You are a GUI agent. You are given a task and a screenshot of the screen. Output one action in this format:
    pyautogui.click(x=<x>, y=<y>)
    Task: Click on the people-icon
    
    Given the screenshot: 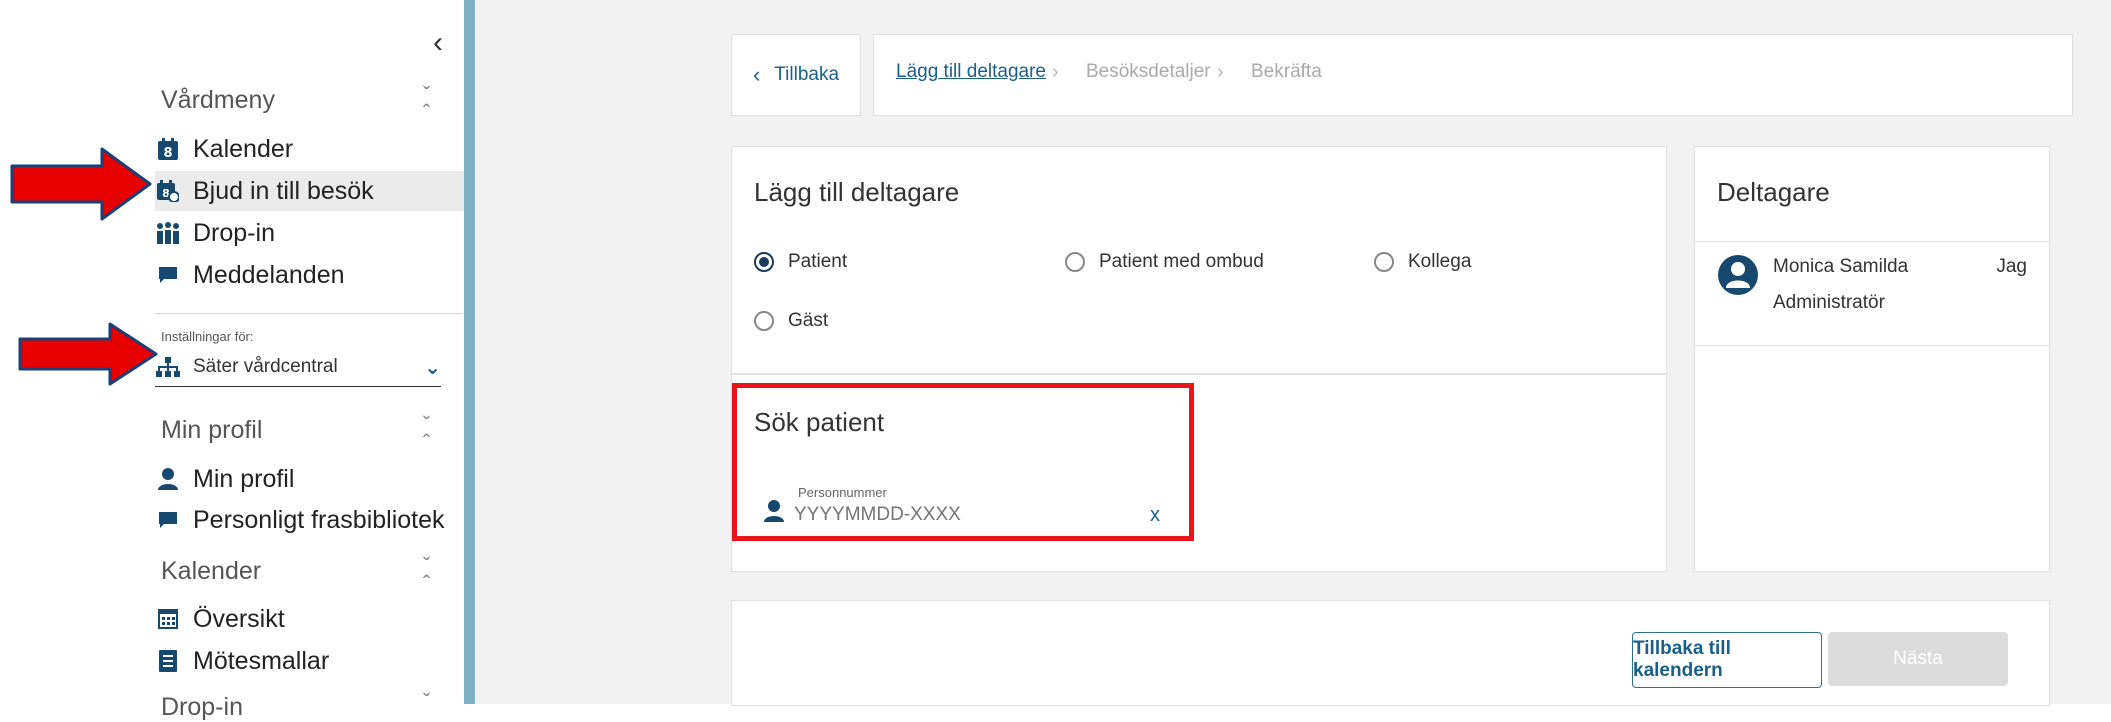 What is the action you would take?
    pyautogui.click(x=168, y=233)
    